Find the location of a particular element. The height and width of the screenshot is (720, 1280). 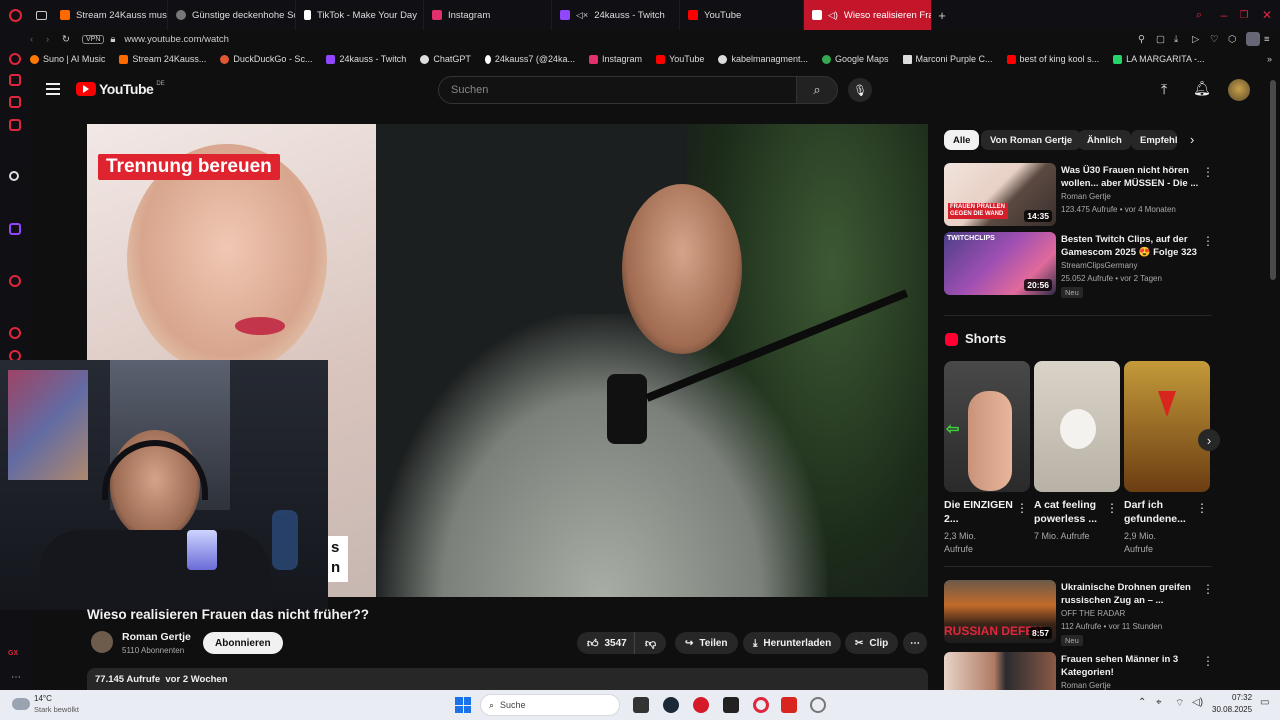

close-icon: ✕ is located at coordinates (1267, 15).